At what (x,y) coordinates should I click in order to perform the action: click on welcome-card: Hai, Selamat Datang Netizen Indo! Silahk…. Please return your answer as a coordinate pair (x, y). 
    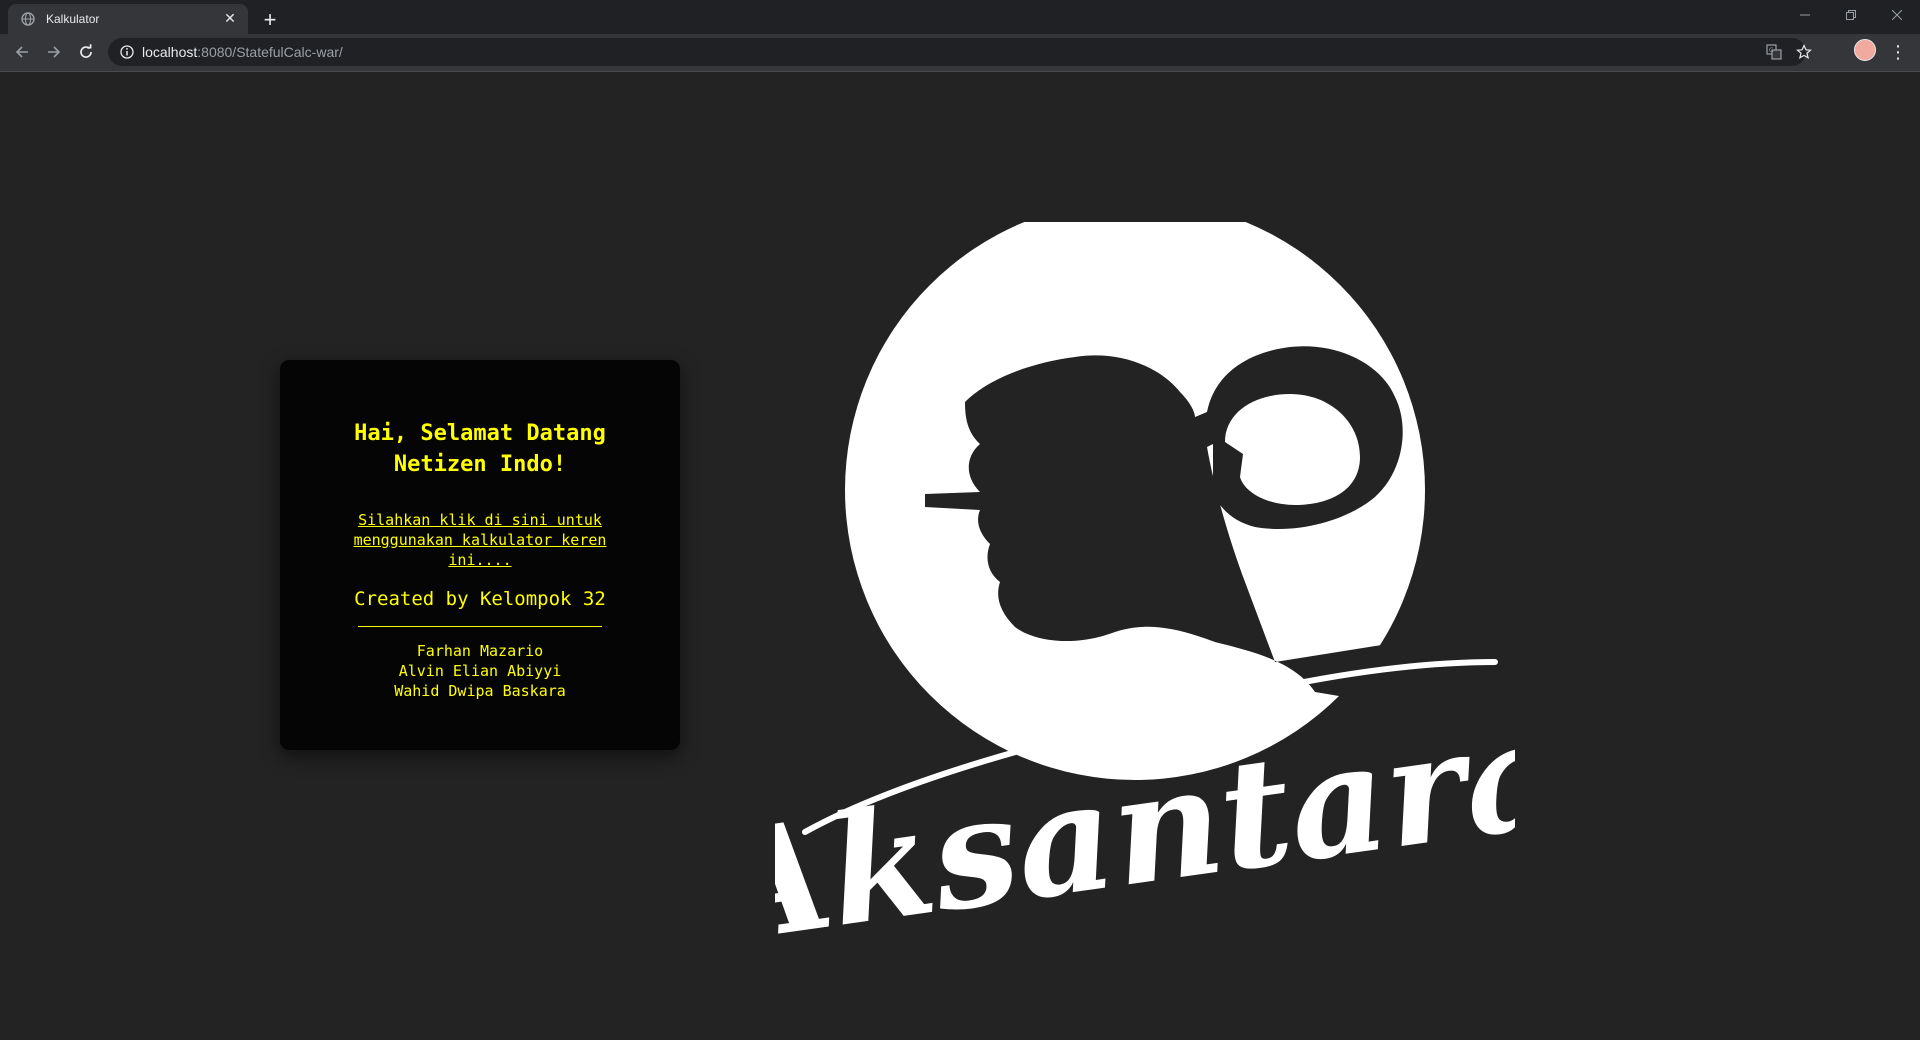
    Looking at the image, I should click on (480, 555).